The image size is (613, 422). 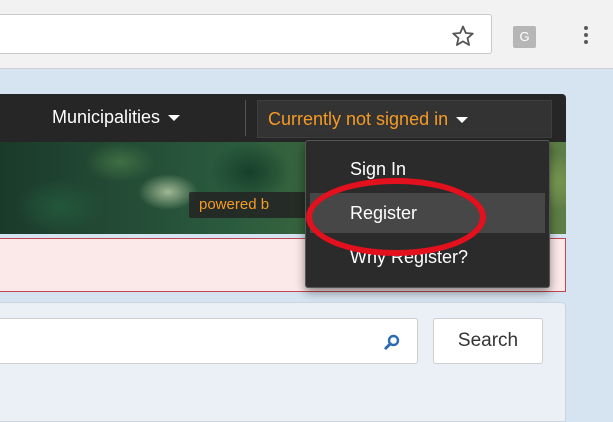 What do you see at coordinates (463, 36) in the screenshot?
I see `star-icon` at bounding box center [463, 36].